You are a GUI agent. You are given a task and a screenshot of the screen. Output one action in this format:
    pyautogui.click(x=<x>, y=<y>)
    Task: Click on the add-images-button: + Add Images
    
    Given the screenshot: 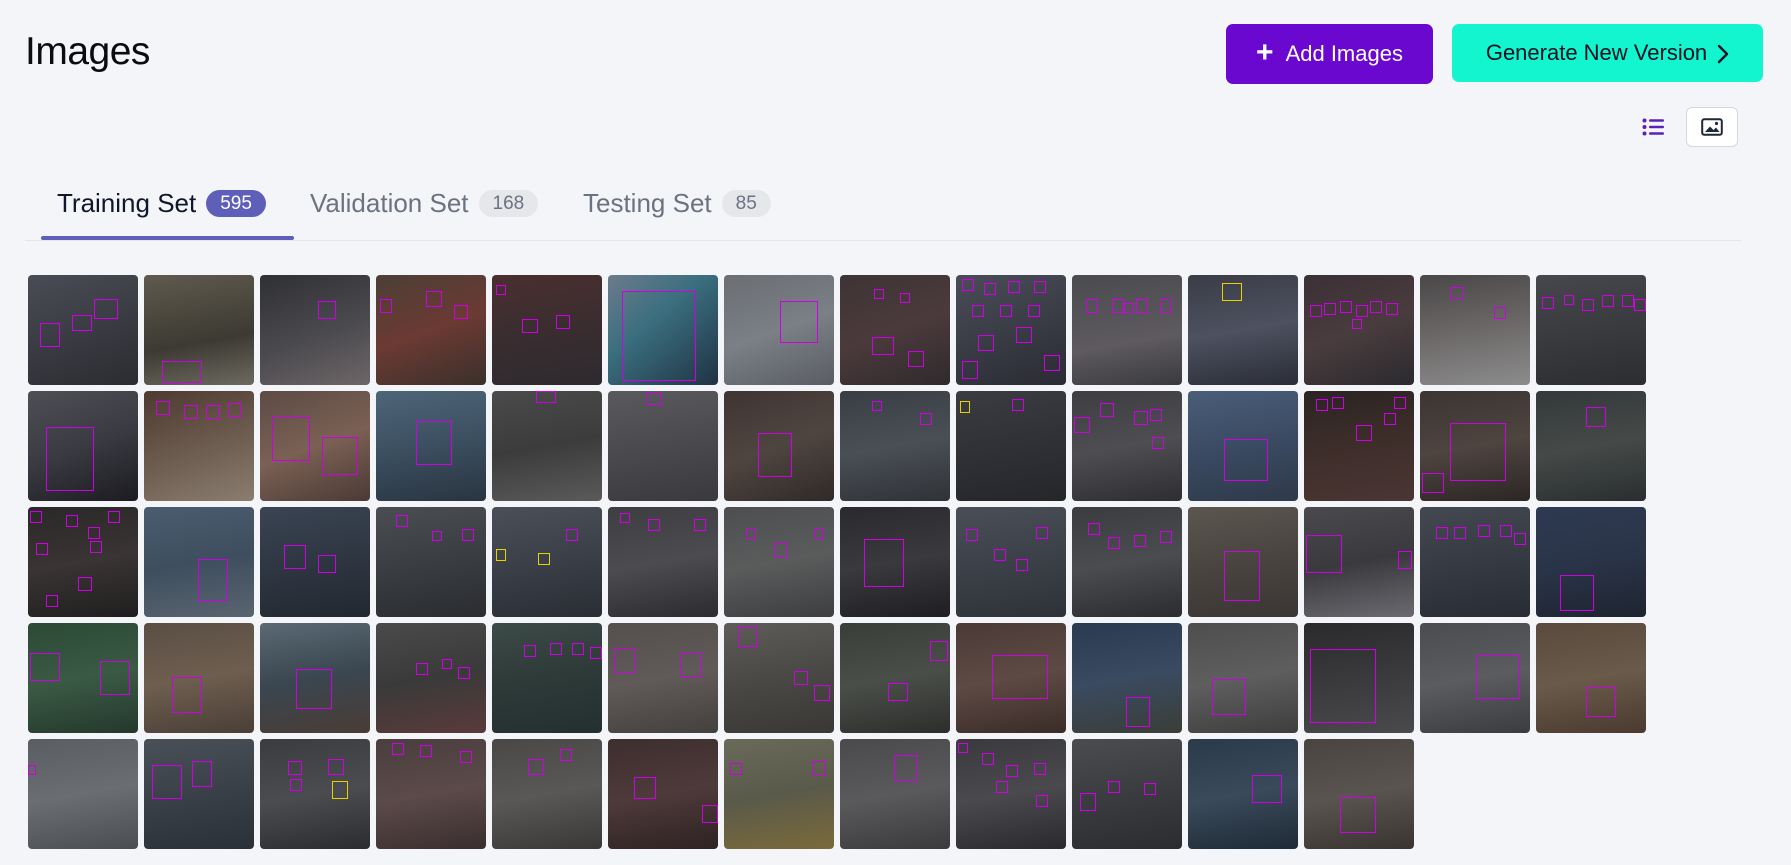 What is the action you would take?
    pyautogui.click(x=1329, y=54)
    